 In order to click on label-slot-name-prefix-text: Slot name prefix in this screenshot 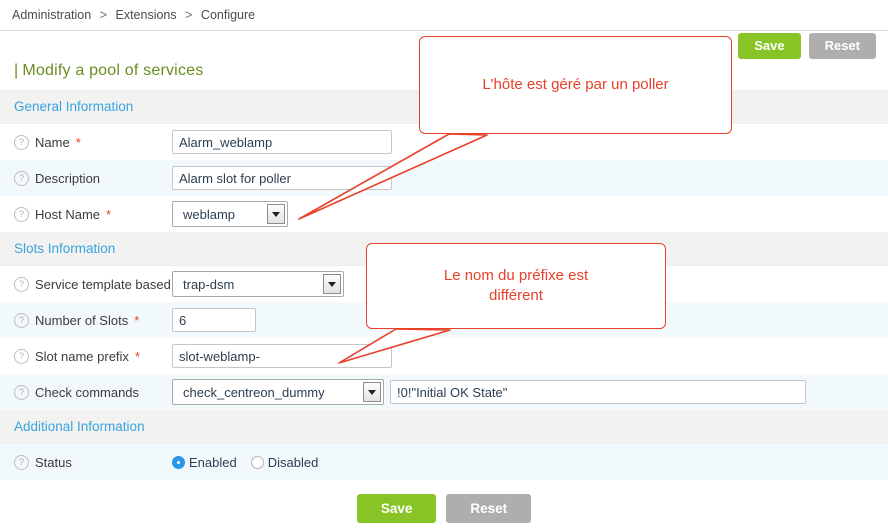, I will do `click(82, 356)`.